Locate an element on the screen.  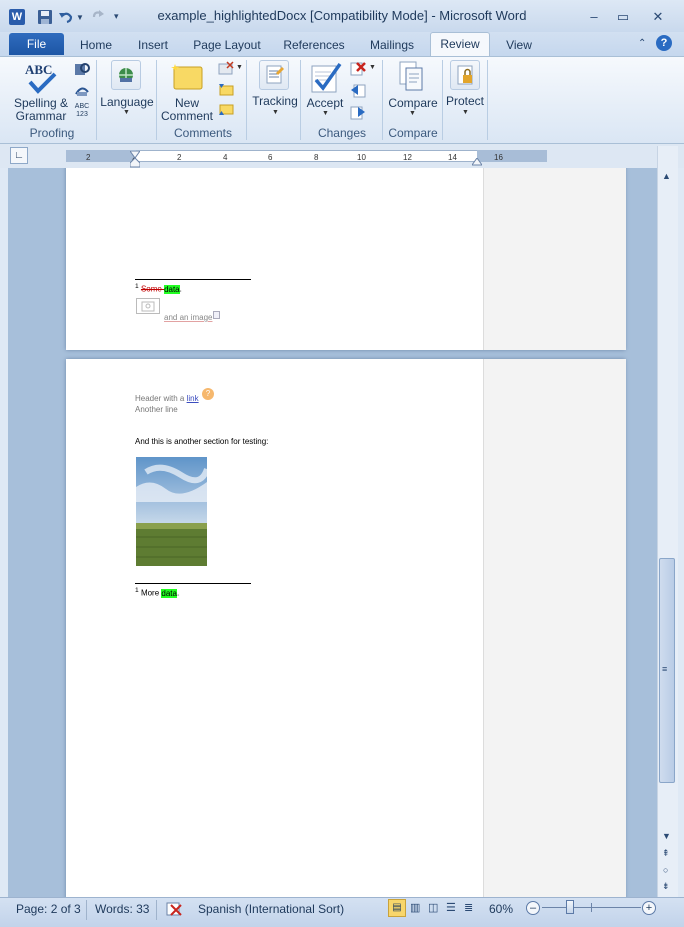
image-caption: and an image is located at coordinates (188, 317).